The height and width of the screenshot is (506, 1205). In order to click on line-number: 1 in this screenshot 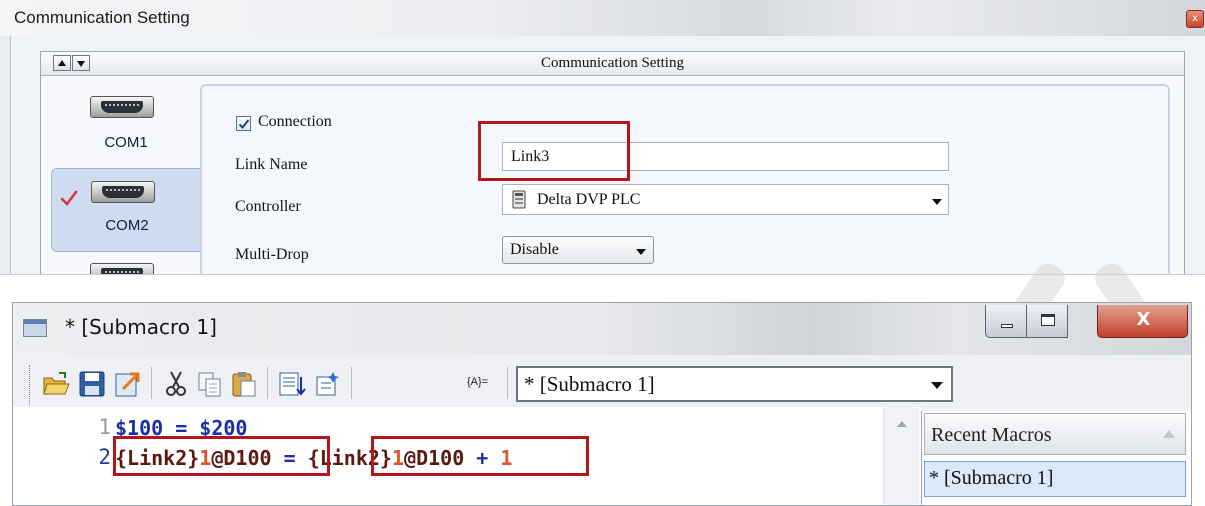, I will do `click(104, 427)`.